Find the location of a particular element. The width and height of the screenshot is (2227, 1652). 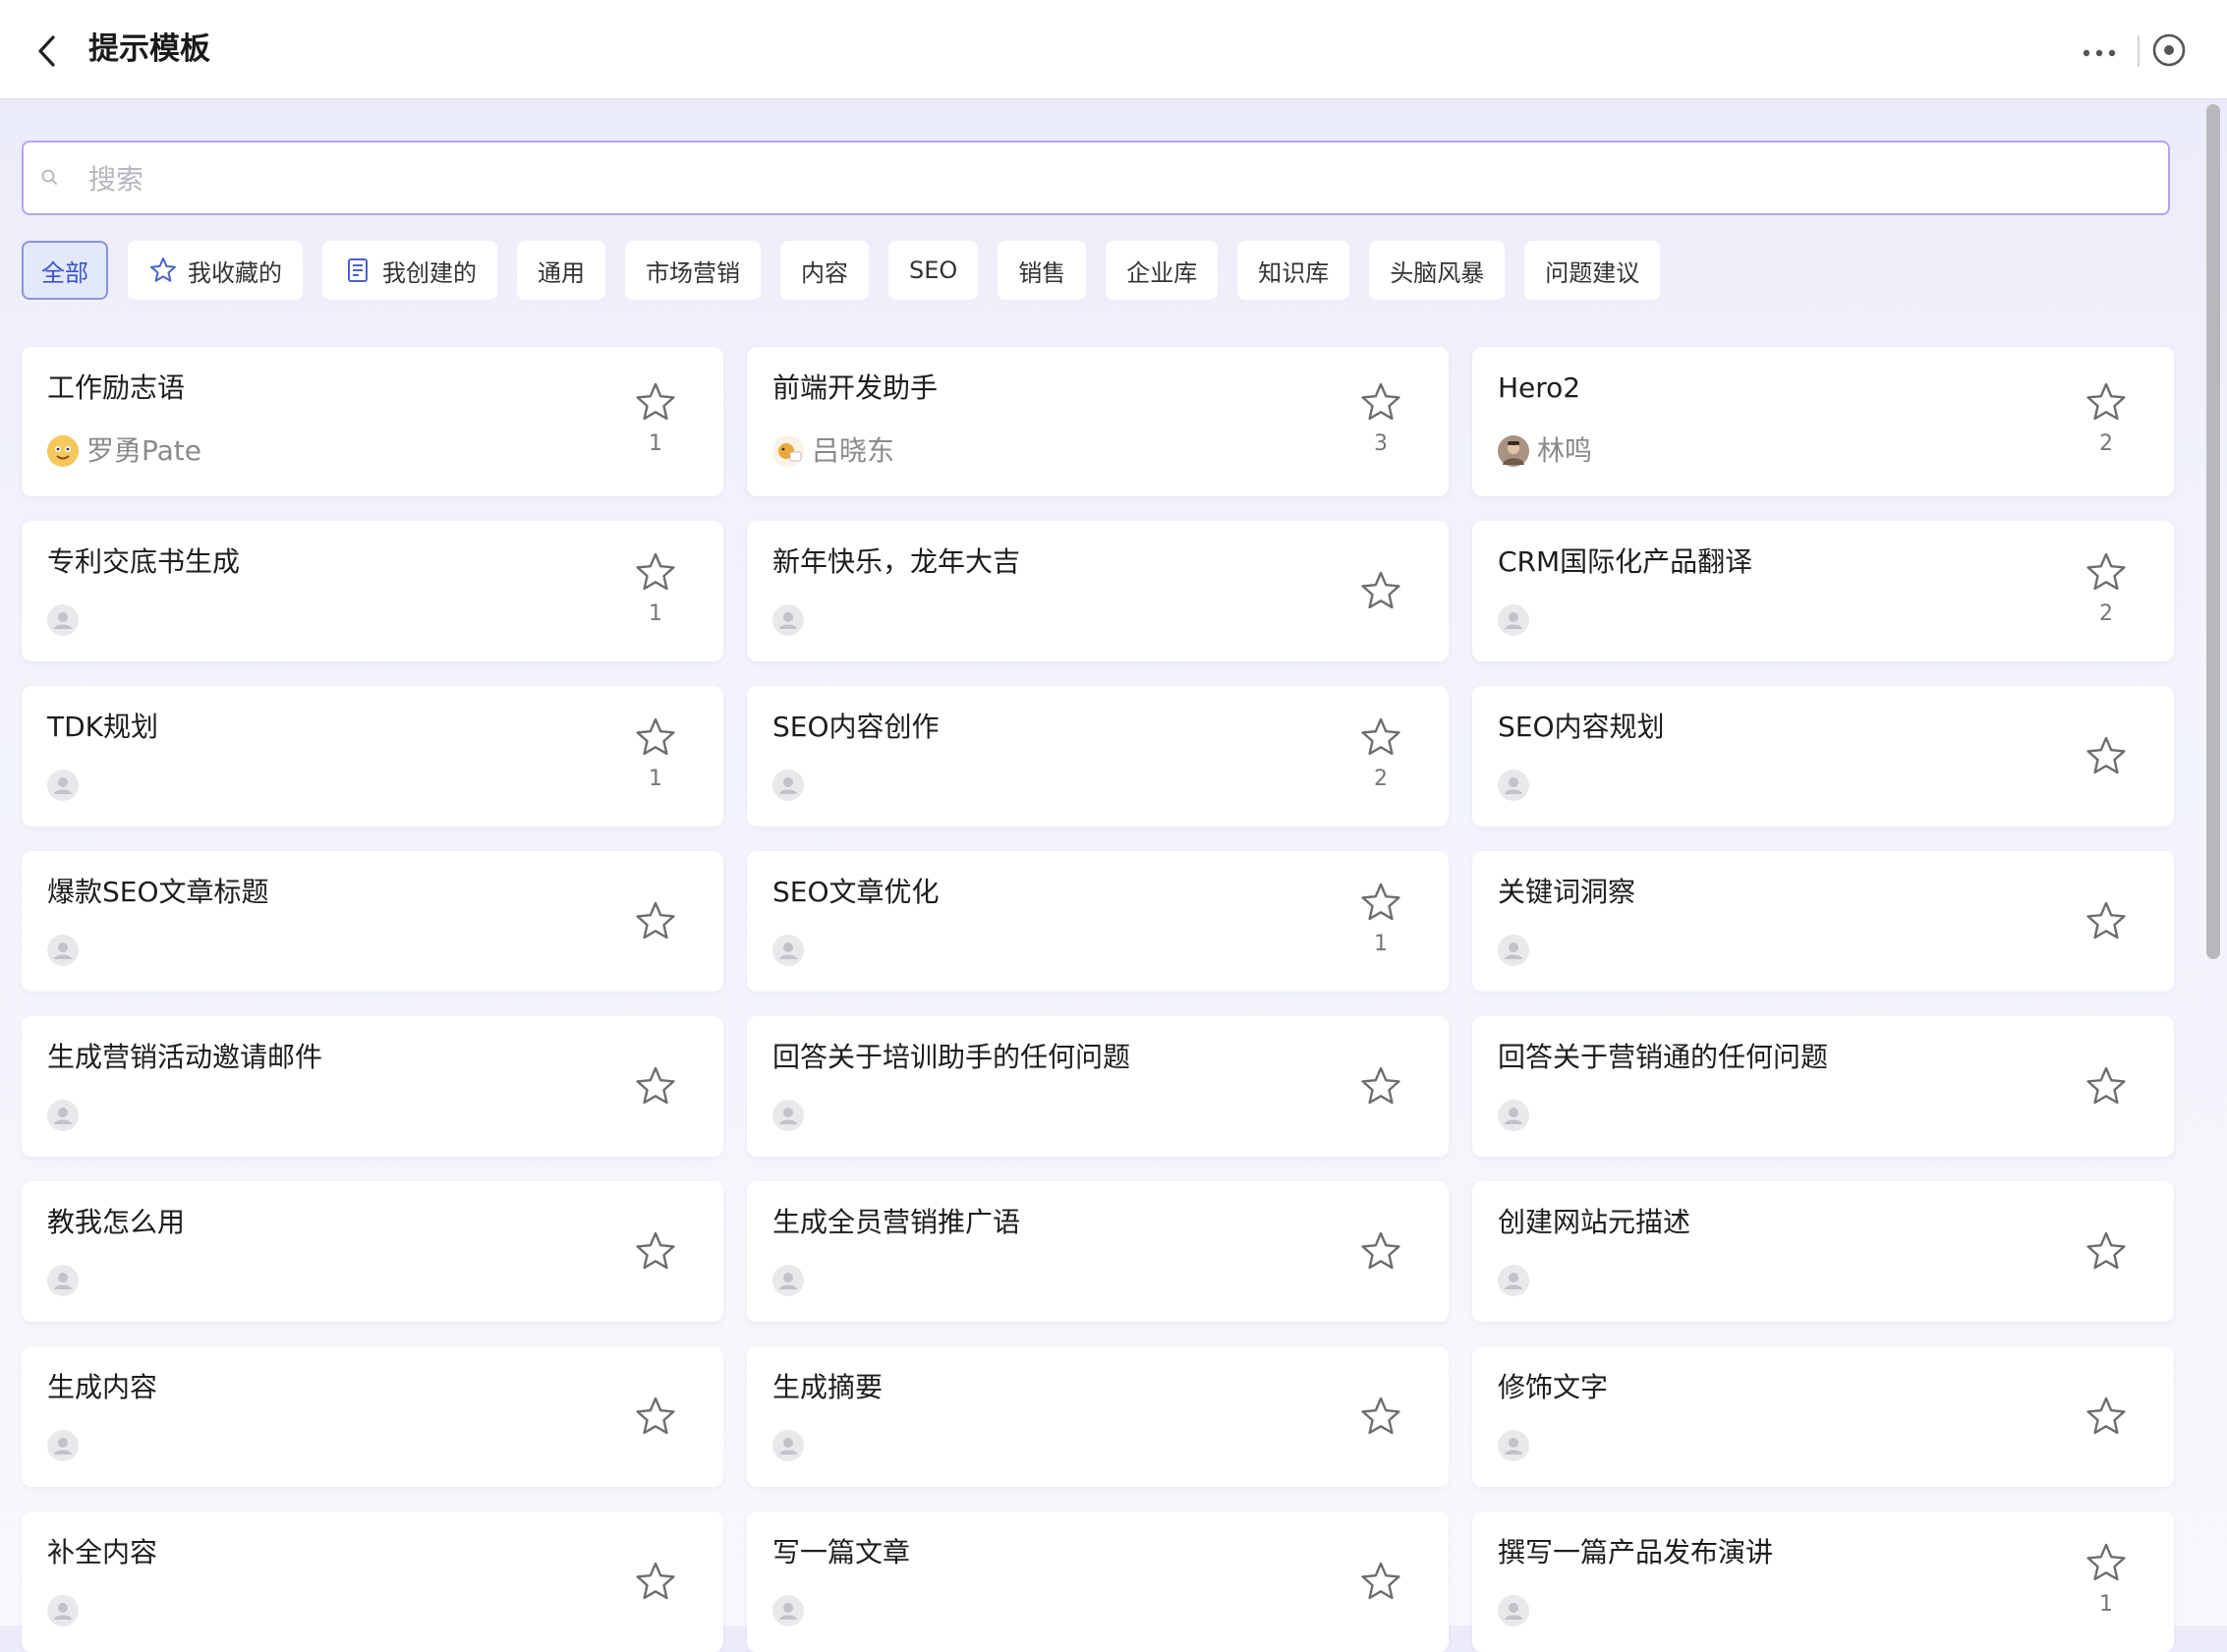

template-card: 修饰文字 is located at coordinates (1823, 1416).